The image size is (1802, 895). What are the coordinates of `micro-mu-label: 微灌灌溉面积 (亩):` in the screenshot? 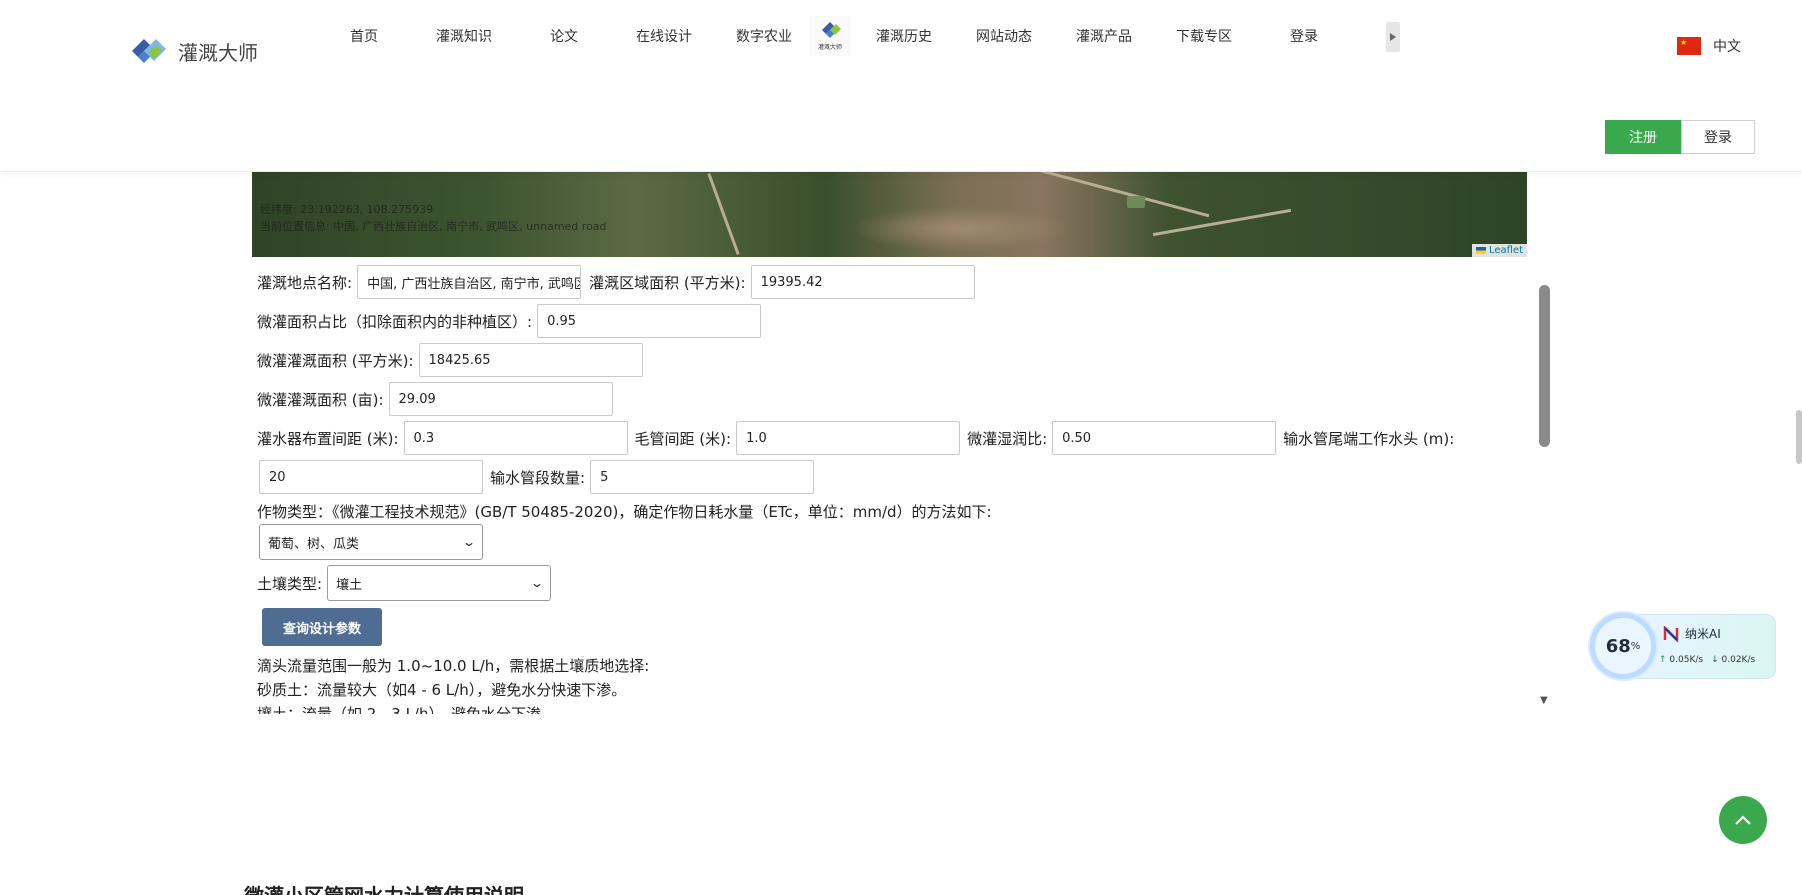 It's located at (320, 399).